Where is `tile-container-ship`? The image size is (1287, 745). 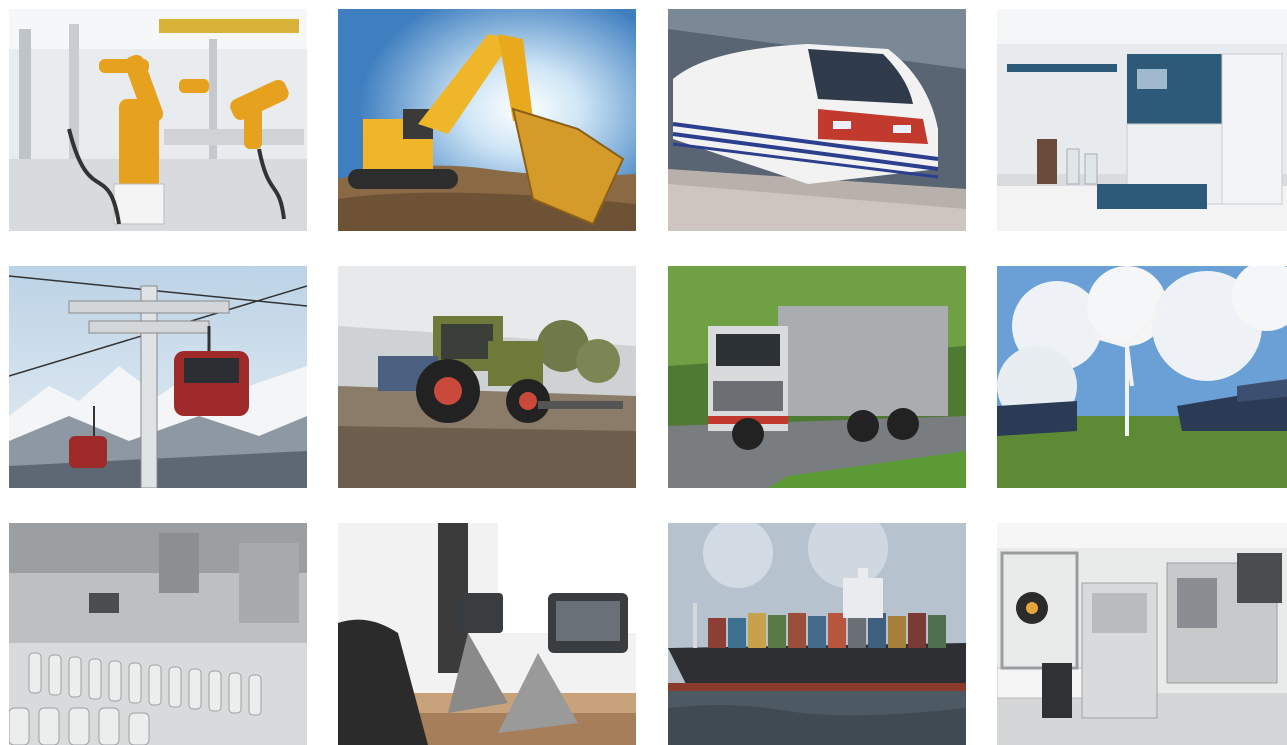 tile-container-ship is located at coordinates (817, 634).